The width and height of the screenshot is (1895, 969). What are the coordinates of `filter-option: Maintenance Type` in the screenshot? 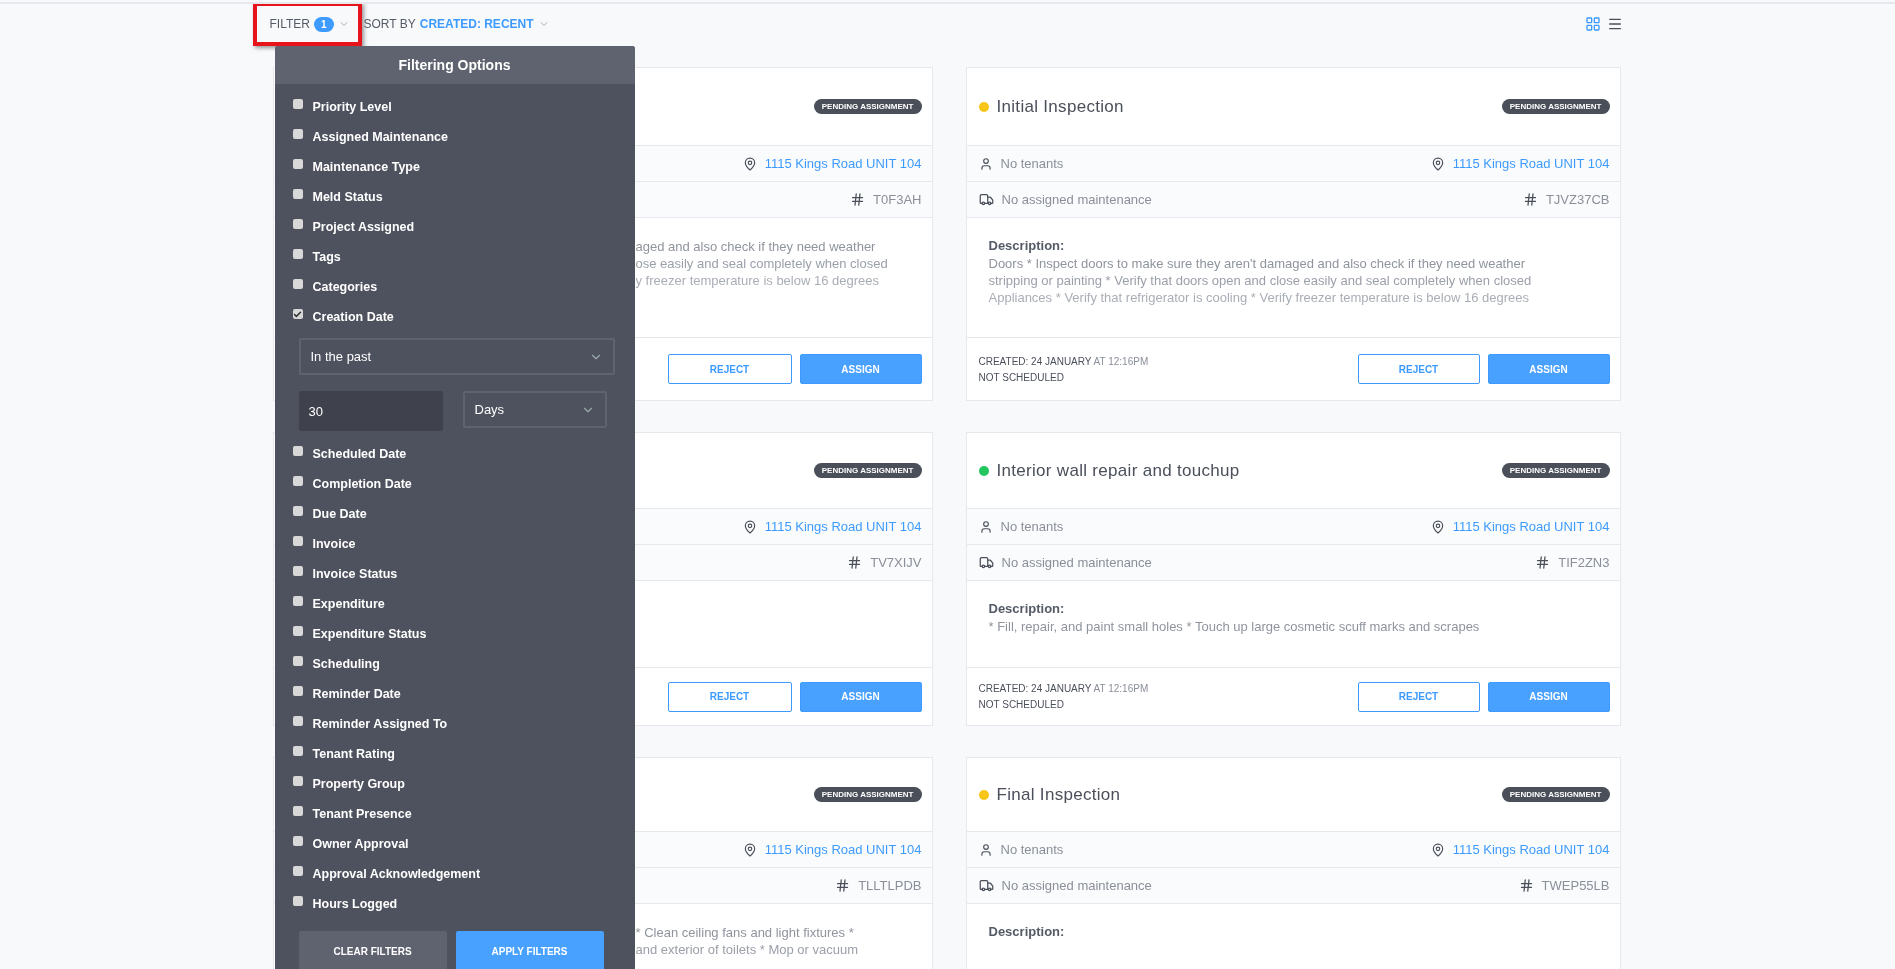 It's located at (463, 167).